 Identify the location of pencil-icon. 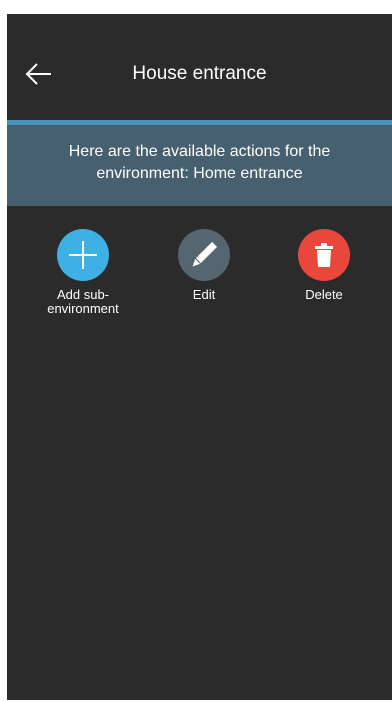
(205, 254).